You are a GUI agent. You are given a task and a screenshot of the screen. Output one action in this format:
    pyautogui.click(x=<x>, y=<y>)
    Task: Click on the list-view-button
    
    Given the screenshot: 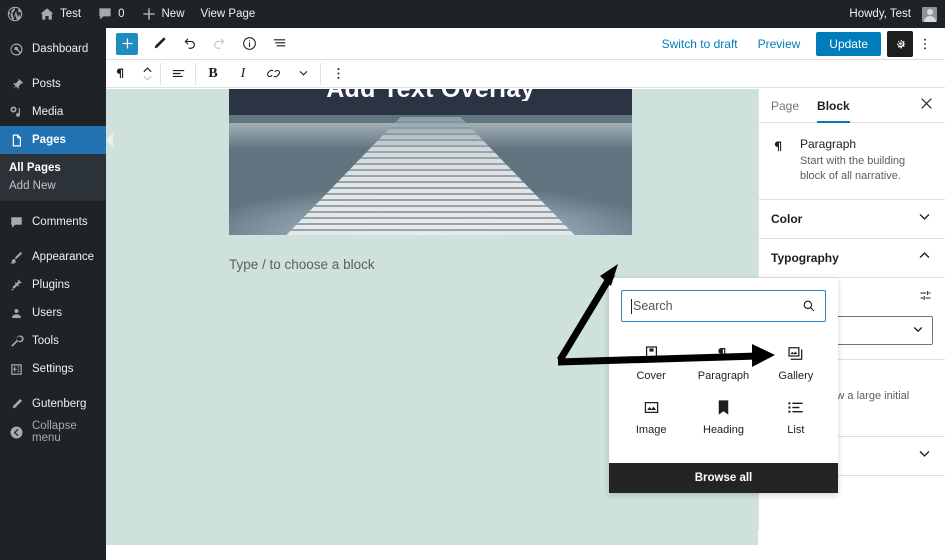 What is the action you would take?
    pyautogui.click(x=279, y=44)
    